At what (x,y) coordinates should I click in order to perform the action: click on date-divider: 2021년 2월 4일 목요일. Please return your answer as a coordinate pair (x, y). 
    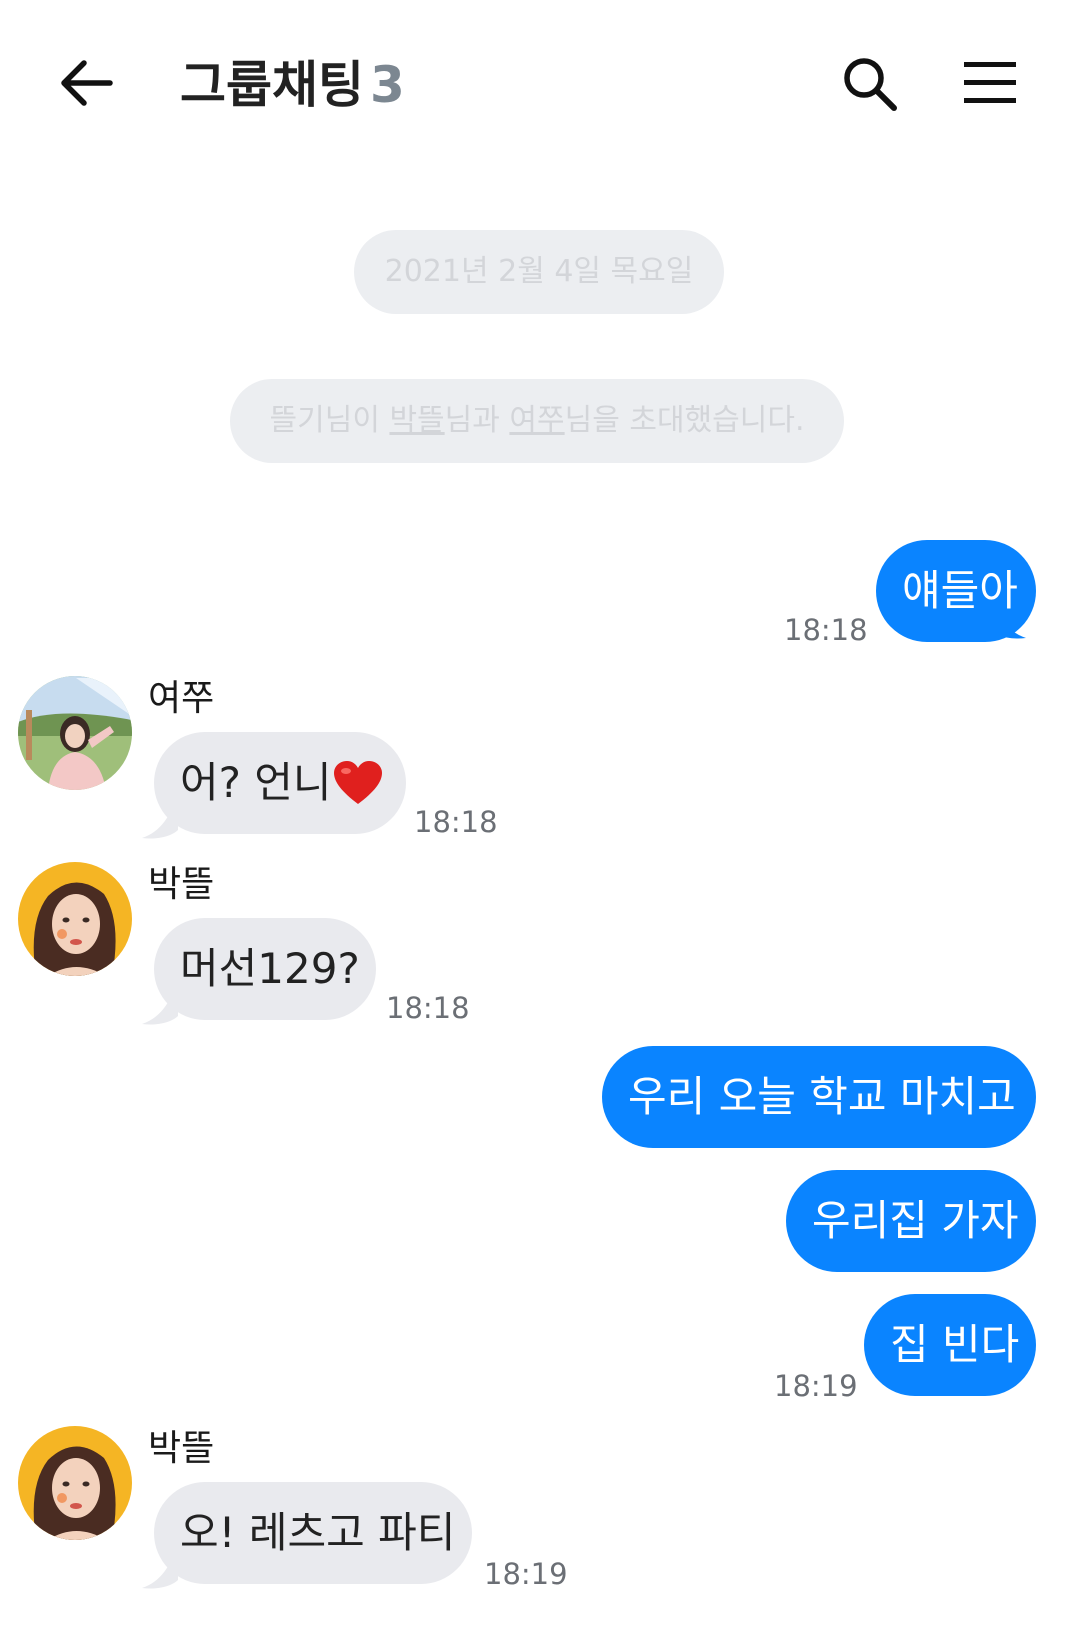
    Looking at the image, I should click on (539, 272).